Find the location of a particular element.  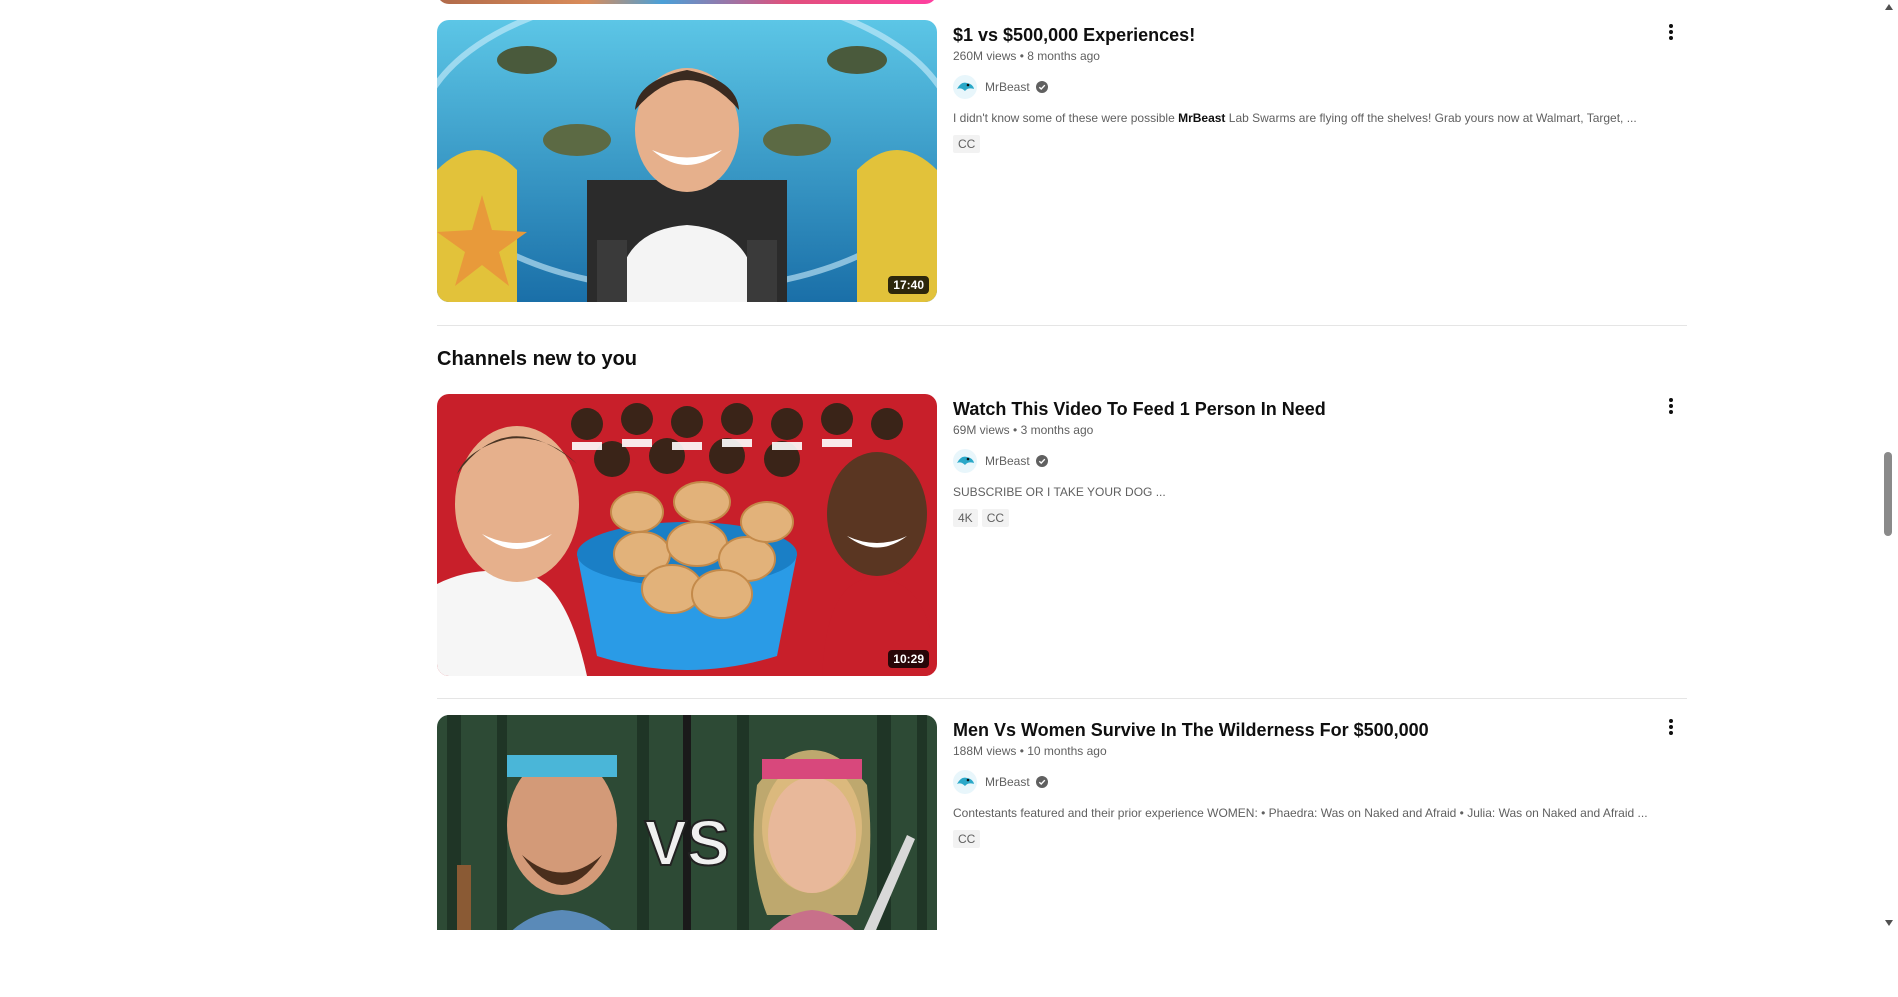

video-duration: 17:40 is located at coordinates (908, 285).